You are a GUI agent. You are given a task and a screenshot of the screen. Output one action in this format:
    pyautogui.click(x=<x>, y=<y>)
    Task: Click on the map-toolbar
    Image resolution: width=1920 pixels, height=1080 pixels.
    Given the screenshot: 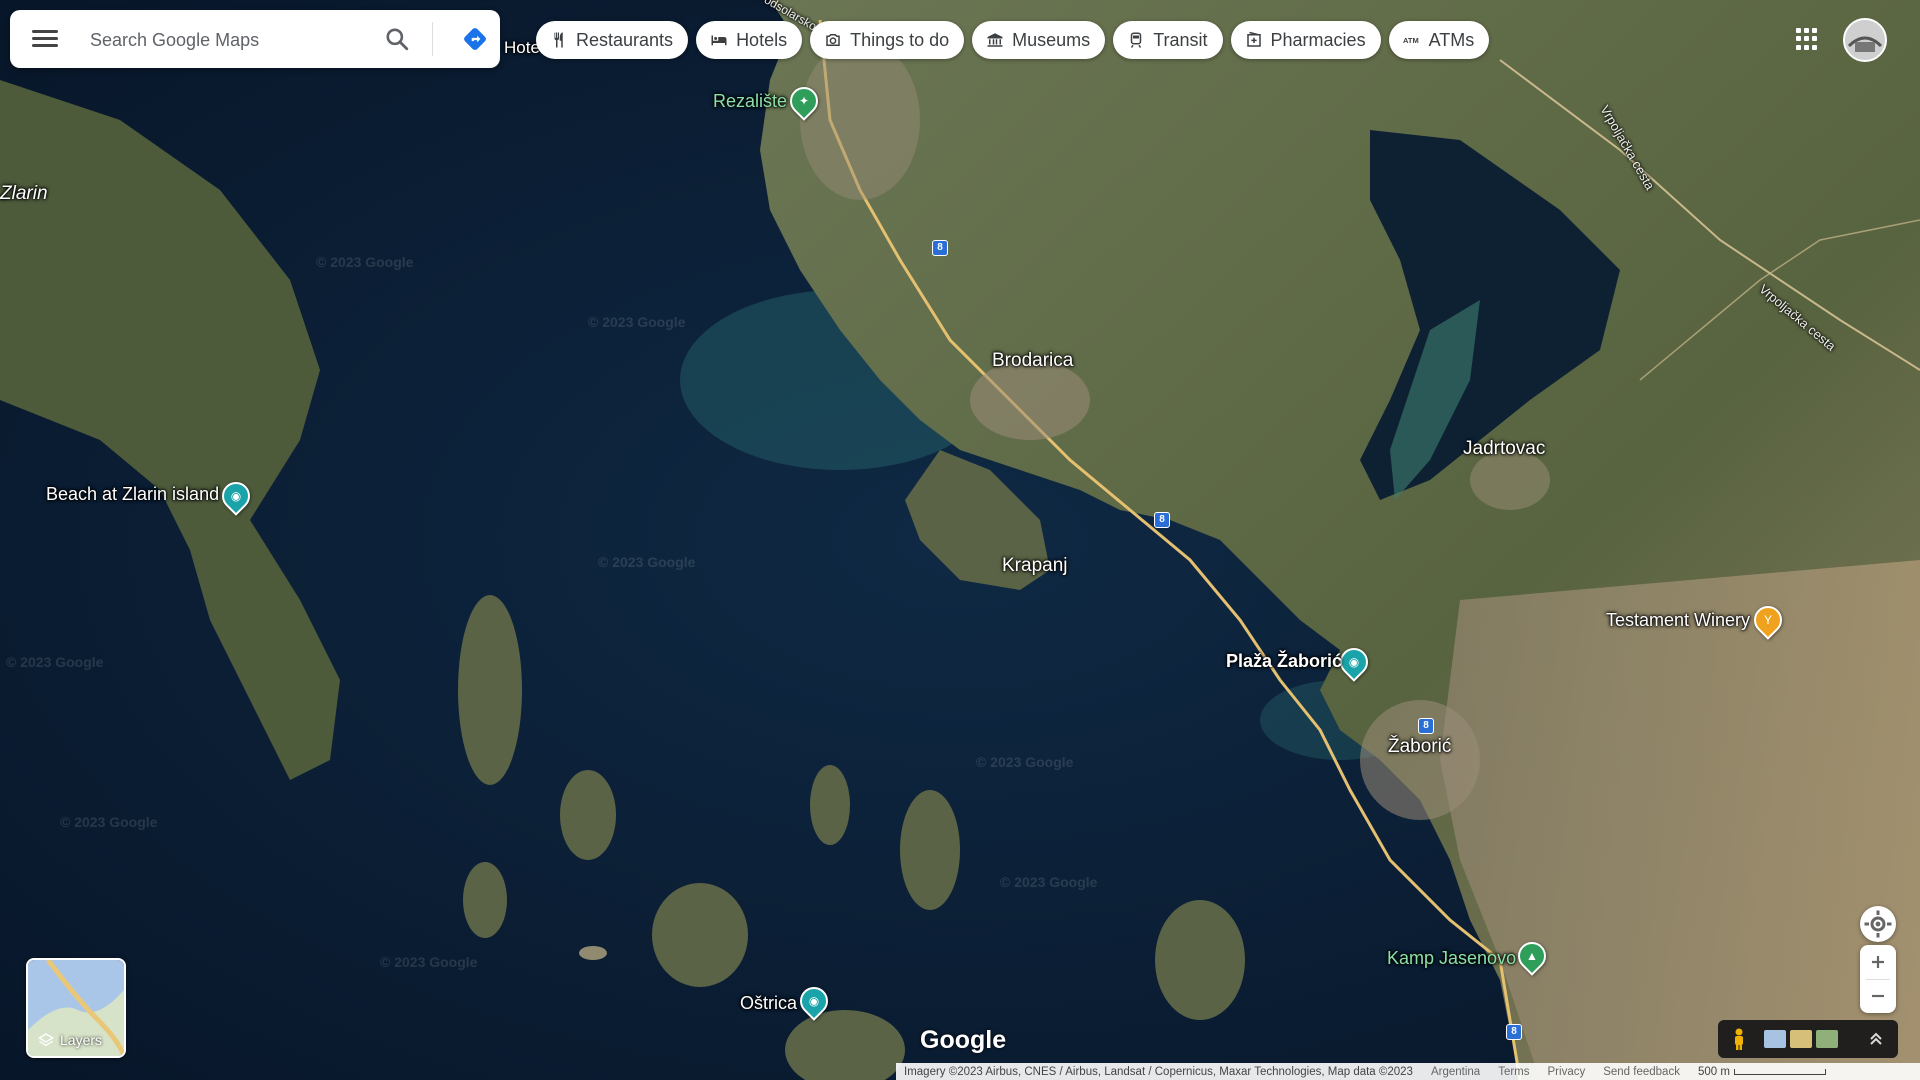 What is the action you would take?
    pyautogui.click(x=1808, y=1039)
    